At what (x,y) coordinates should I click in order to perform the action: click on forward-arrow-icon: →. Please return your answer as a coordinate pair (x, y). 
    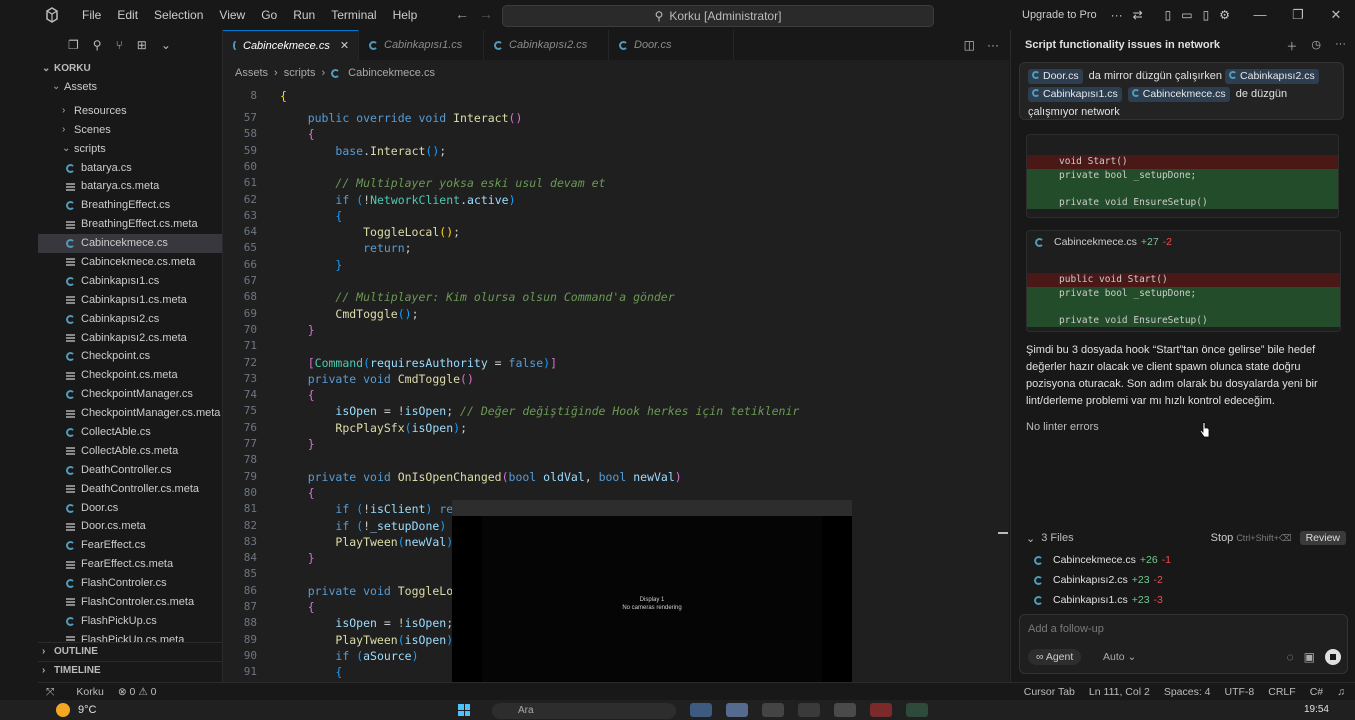
    Looking at the image, I should click on (486, 14).